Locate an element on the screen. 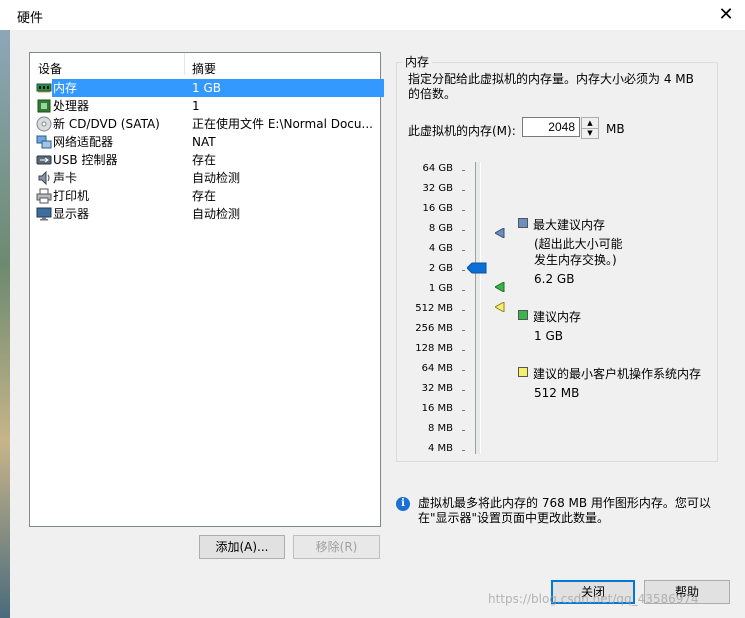 The image size is (745, 618). cd-dvd-icon is located at coordinates (44, 124).